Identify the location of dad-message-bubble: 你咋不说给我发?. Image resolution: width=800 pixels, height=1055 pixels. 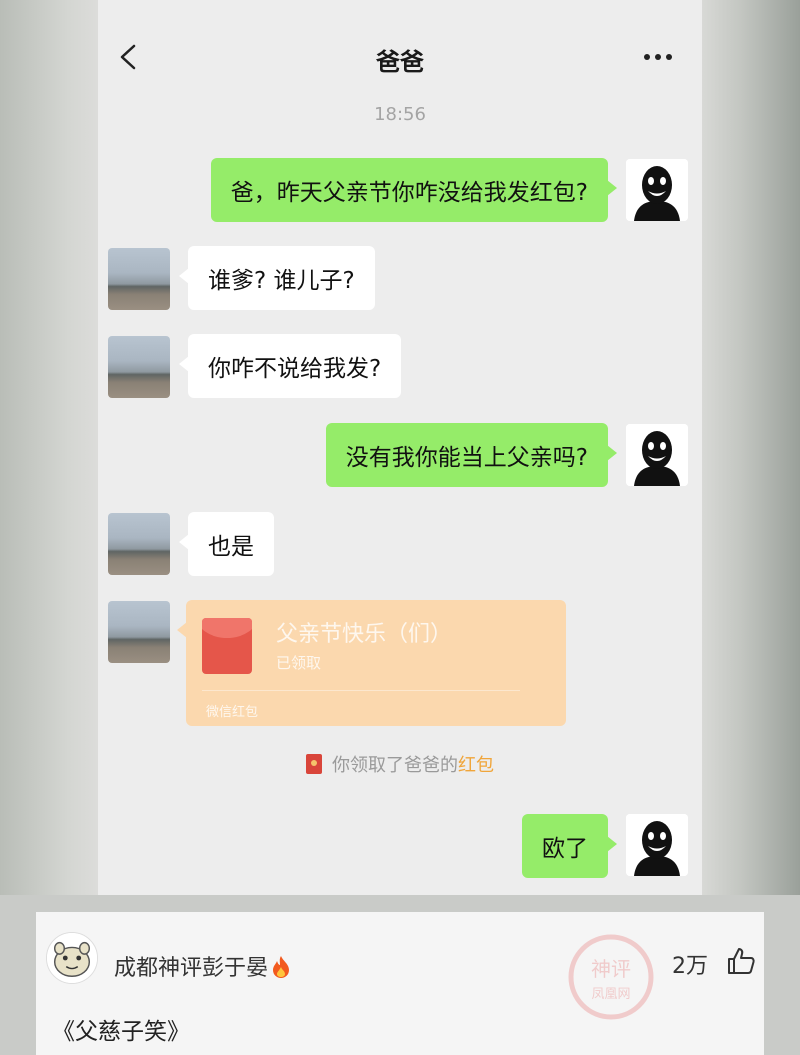
(290, 366).